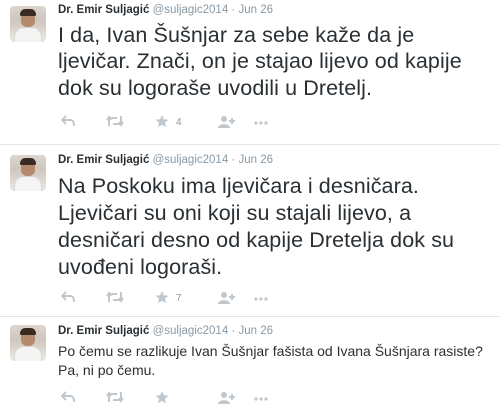 The width and height of the screenshot is (500, 406). What do you see at coordinates (107, 370) in the screenshot?
I see `tweet-text-line: Pa, ni po čemu.` at bounding box center [107, 370].